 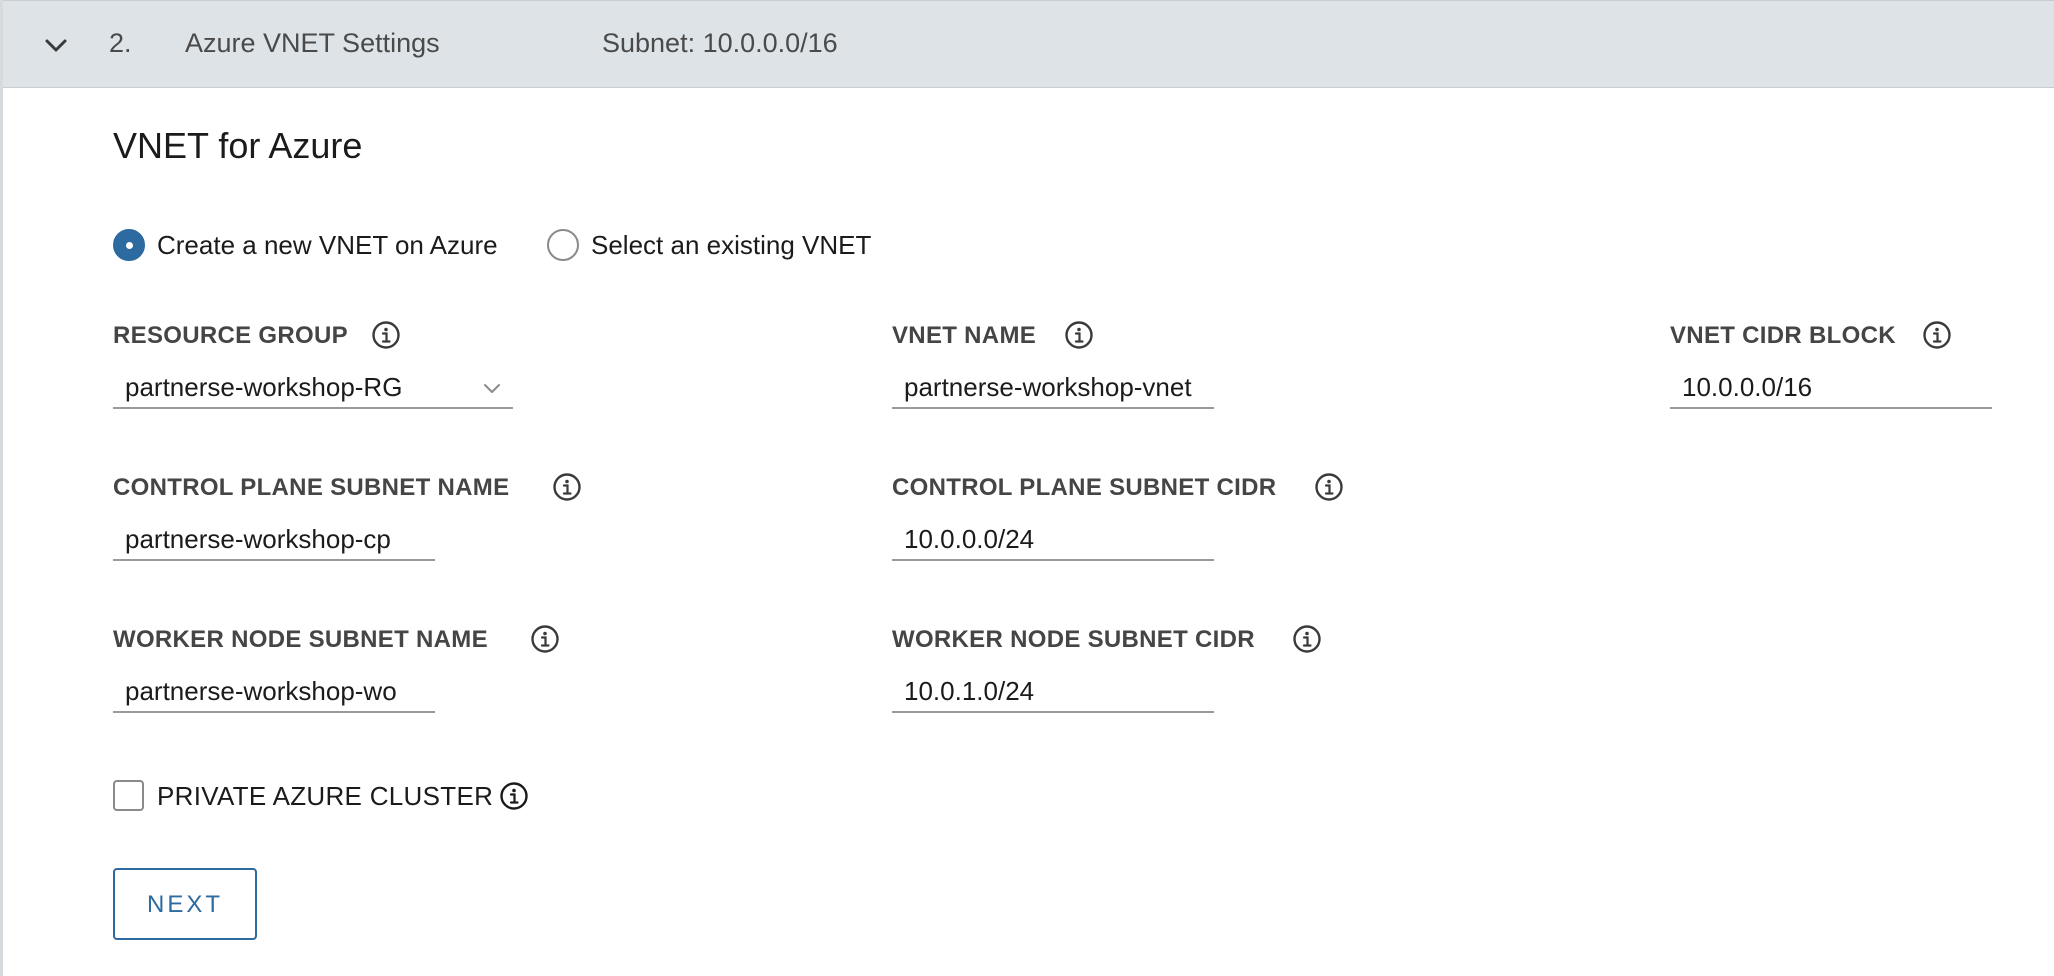 I want to click on control-plane-subnet-name-field, so click(x=274, y=540).